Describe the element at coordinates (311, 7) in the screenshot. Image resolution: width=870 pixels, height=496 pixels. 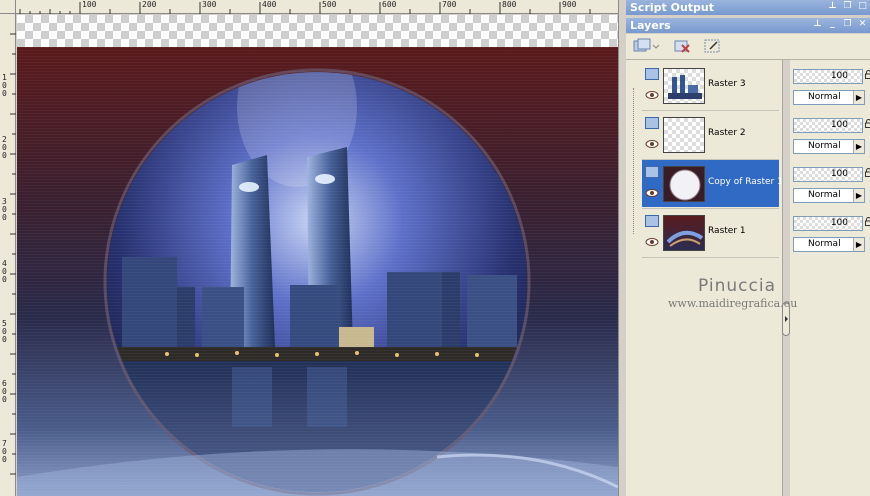
I see `horizontal-ruler: 100 200 300 400 500 600 700 800 900` at that location.